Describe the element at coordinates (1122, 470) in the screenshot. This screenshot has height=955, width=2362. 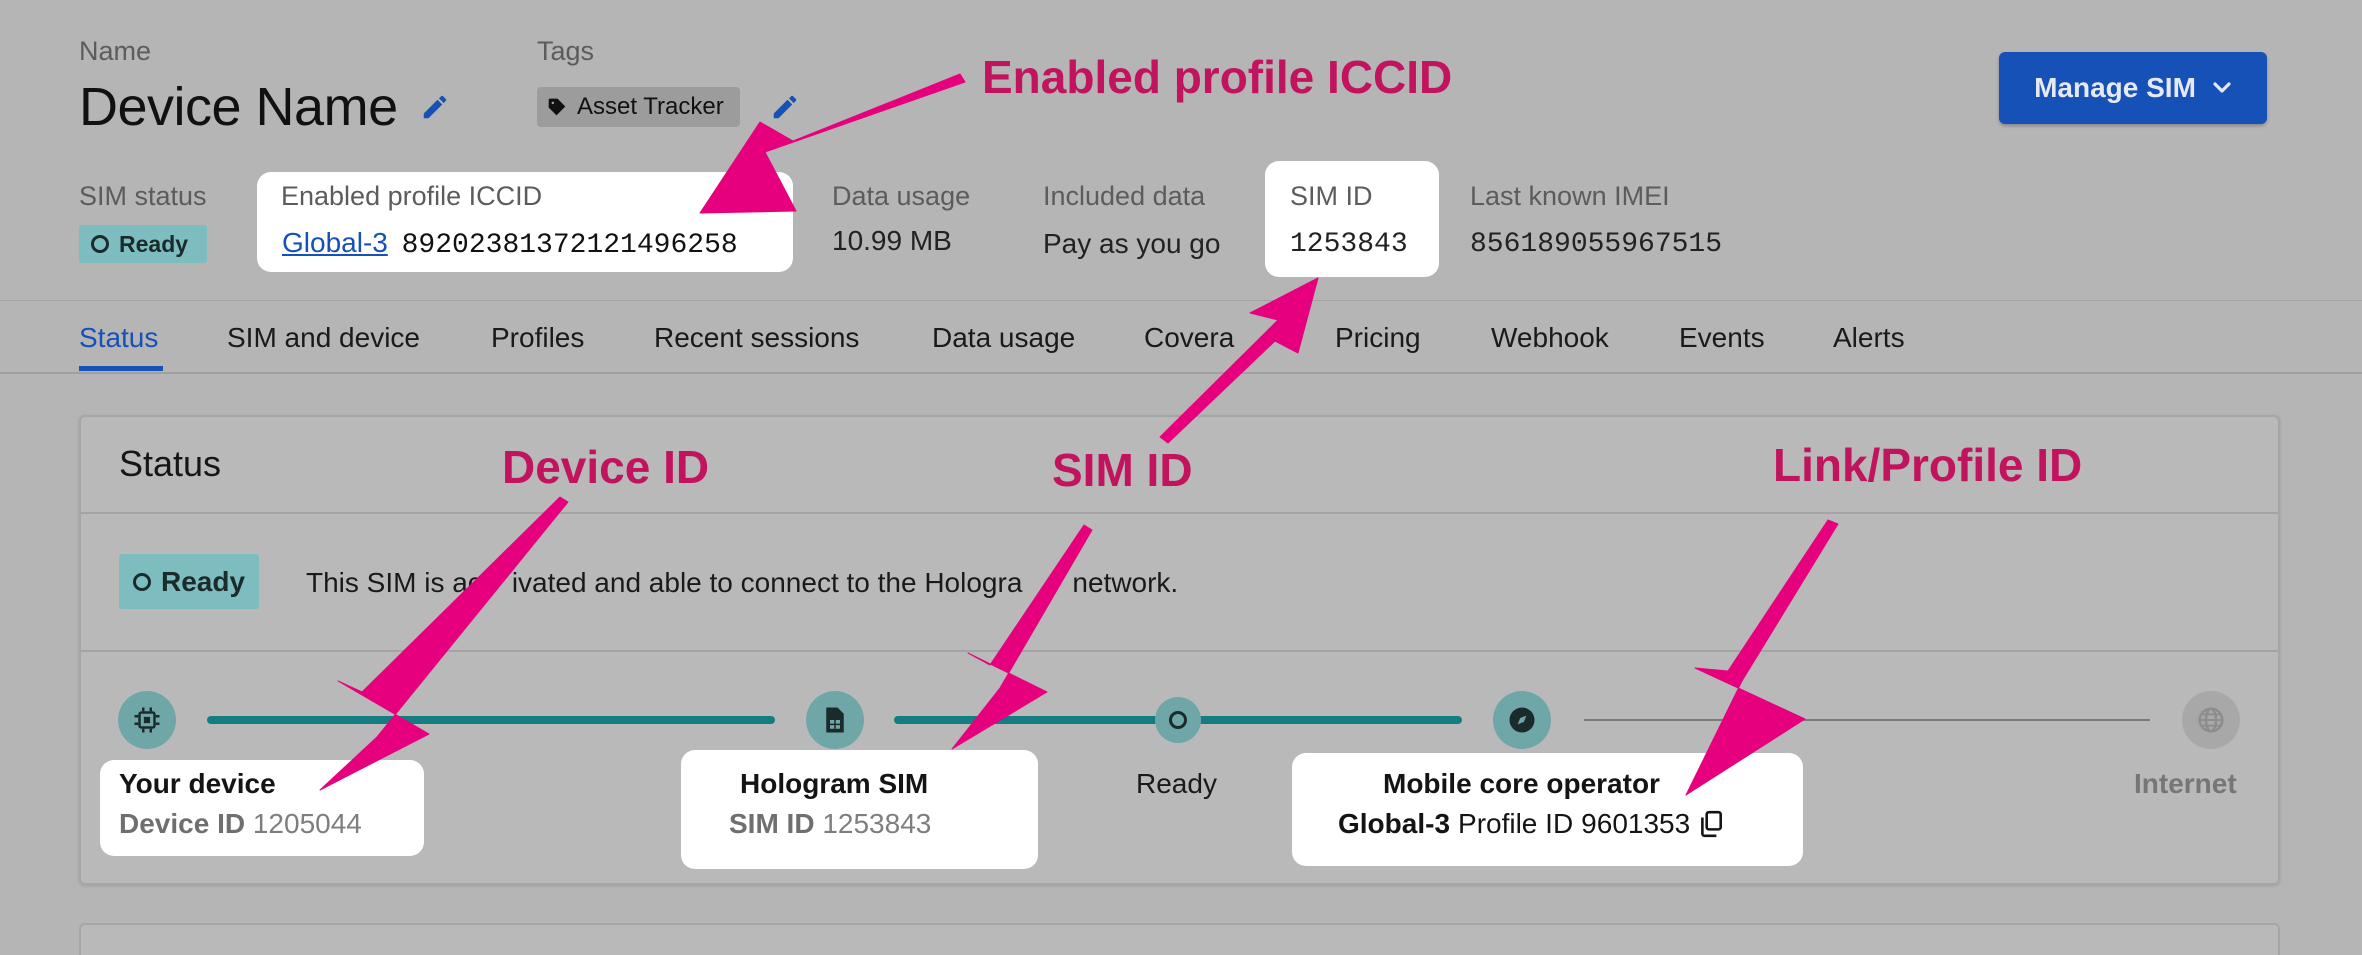
I see `annotation-sim-id: SIM ID` at that location.